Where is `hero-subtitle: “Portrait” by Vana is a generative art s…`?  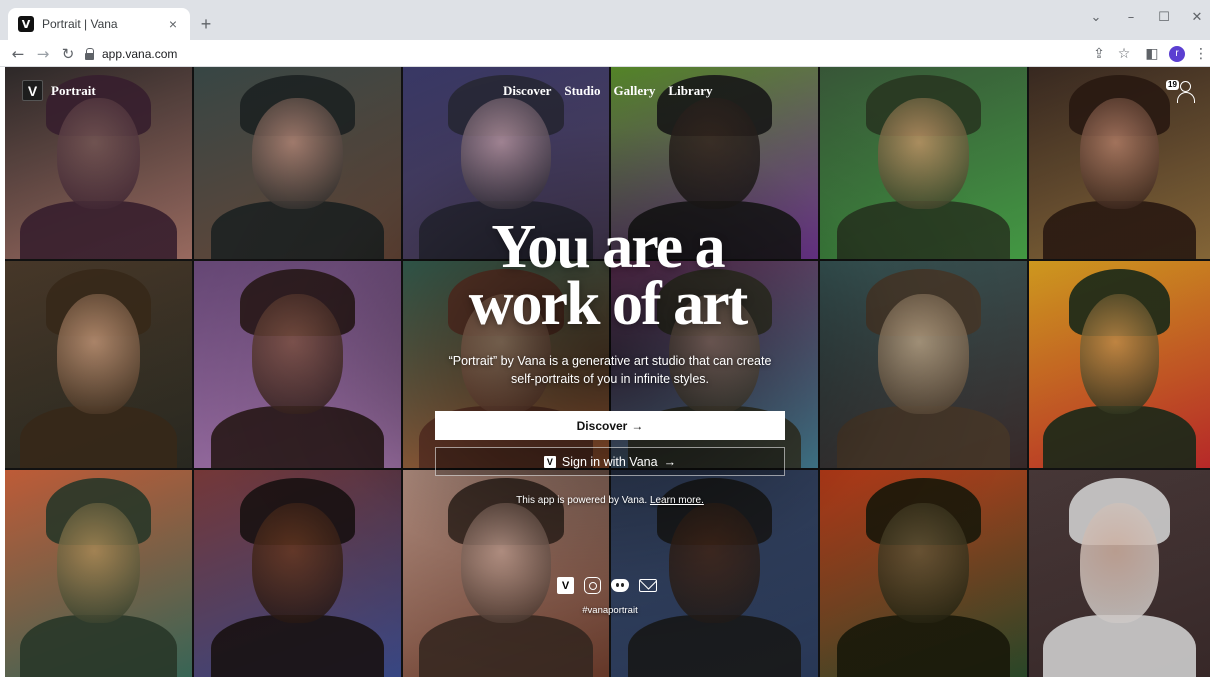 hero-subtitle: “Portrait” by Vana is a generative art s… is located at coordinates (610, 370).